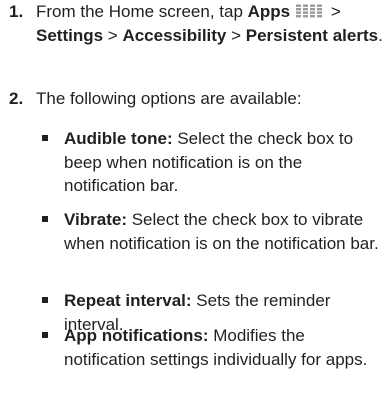  I want to click on persistent-alerts-label: Persistent alerts, so click(312, 35).